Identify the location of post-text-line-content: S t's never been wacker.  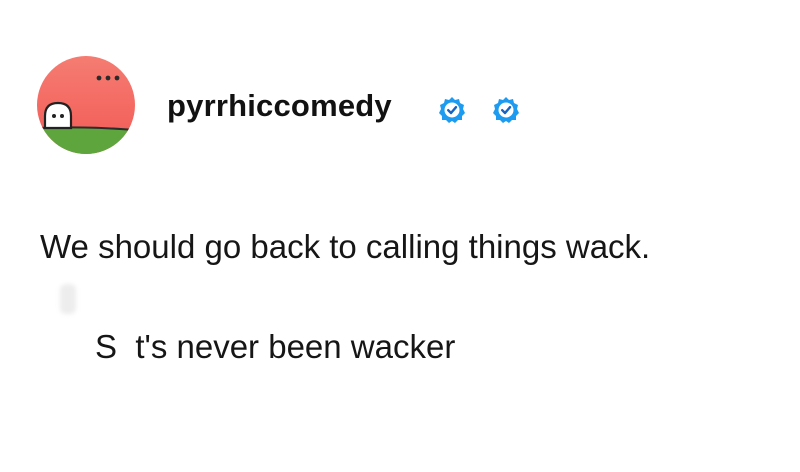
(275, 346).